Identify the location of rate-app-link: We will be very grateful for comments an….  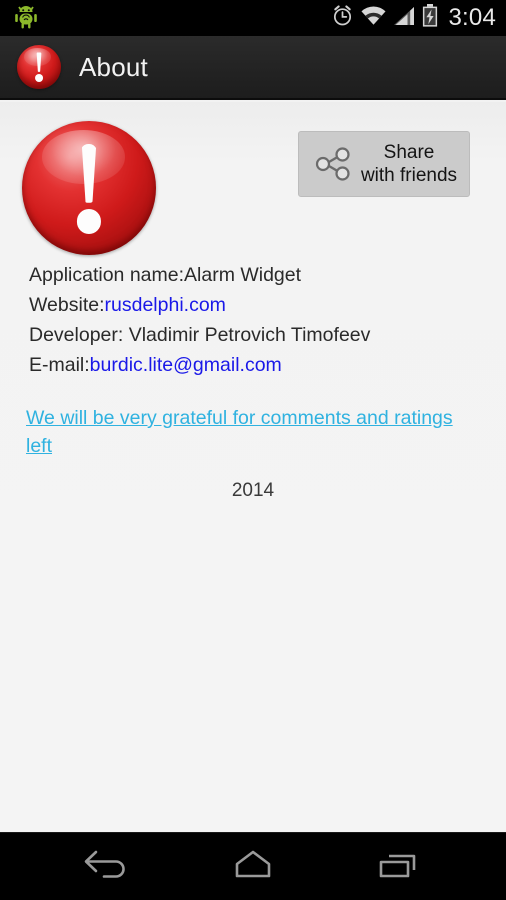
(253, 432).